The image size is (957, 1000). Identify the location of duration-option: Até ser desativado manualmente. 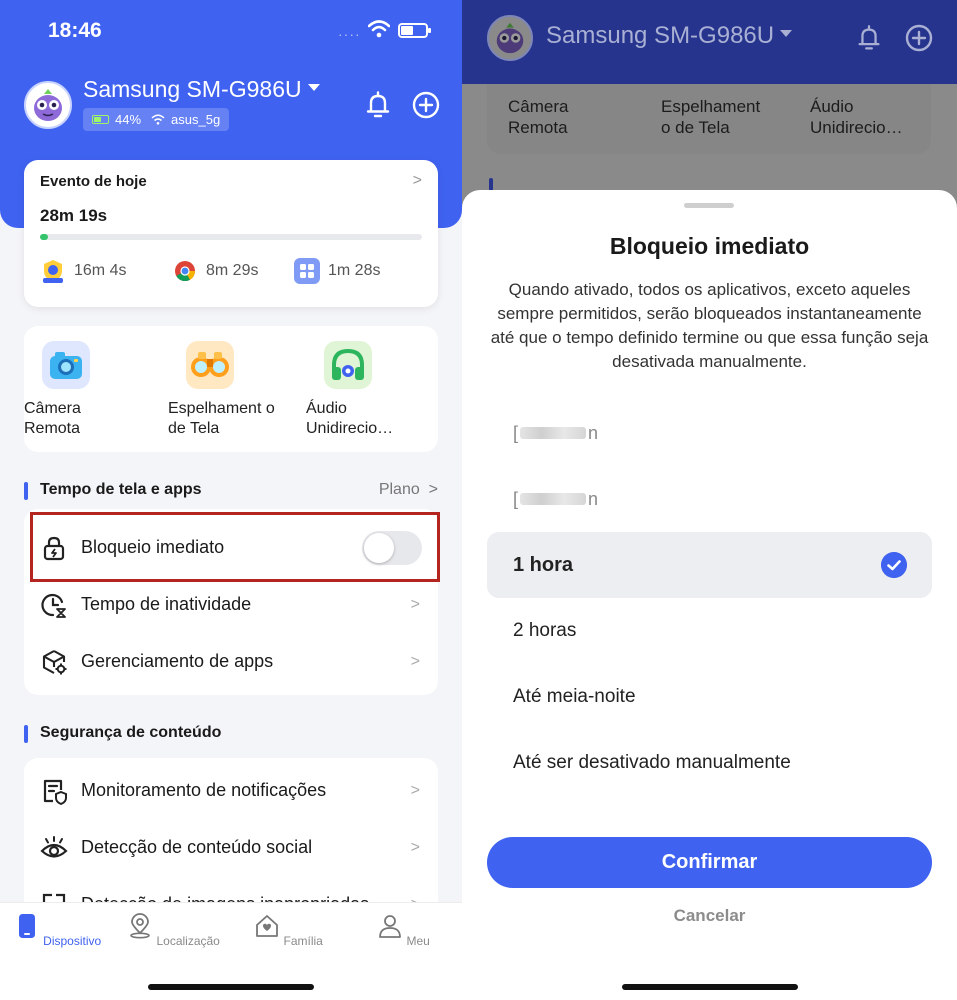
(709, 763).